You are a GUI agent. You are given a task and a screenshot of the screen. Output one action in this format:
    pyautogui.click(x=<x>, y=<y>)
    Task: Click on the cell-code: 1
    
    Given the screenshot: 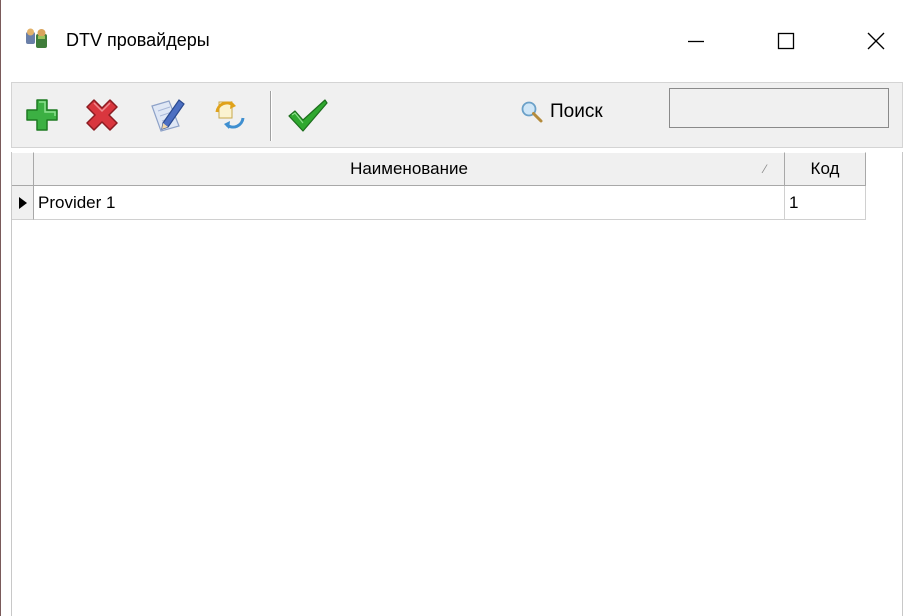 What is the action you would take?
    pyautogui.click(x=825, y=203)
    